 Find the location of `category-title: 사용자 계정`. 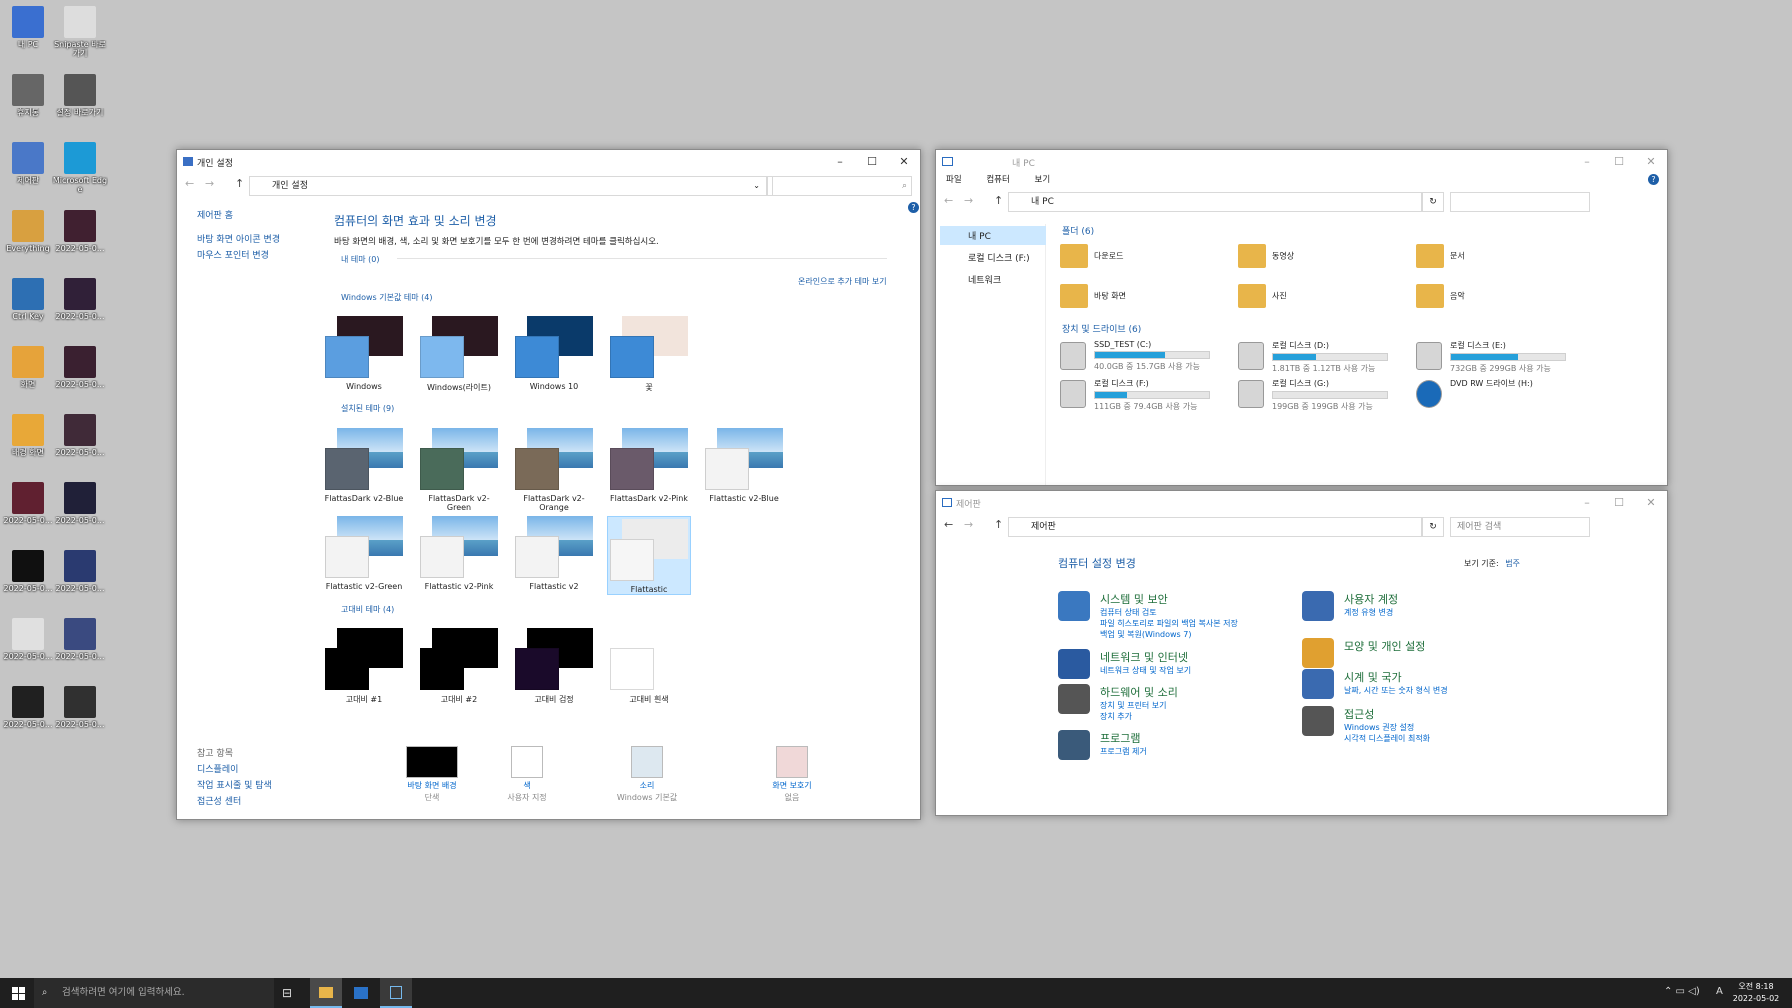

category-title: 사용자 계정 is located at coordinates (1371, 599).